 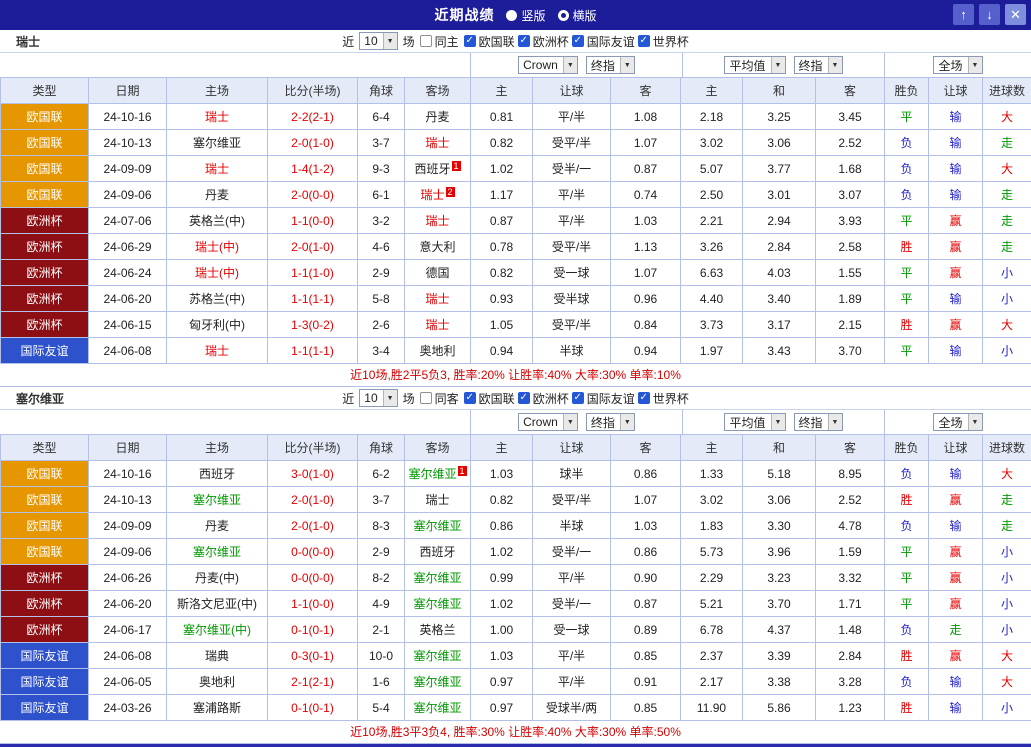 I want to click on handicap-home-odds: 1.03, so click(x=502, y=474).